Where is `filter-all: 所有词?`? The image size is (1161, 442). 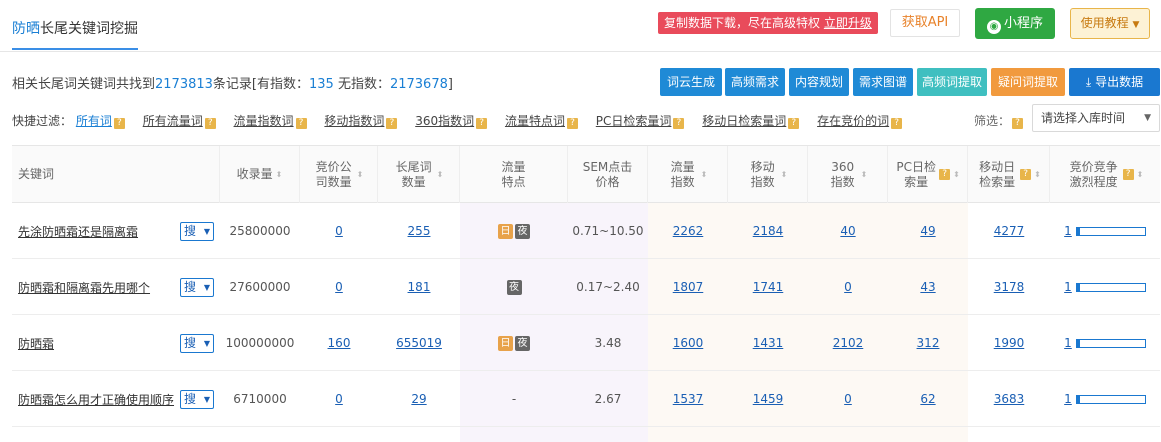 filter-all: 所有词? is located at coordinates (100, 120).